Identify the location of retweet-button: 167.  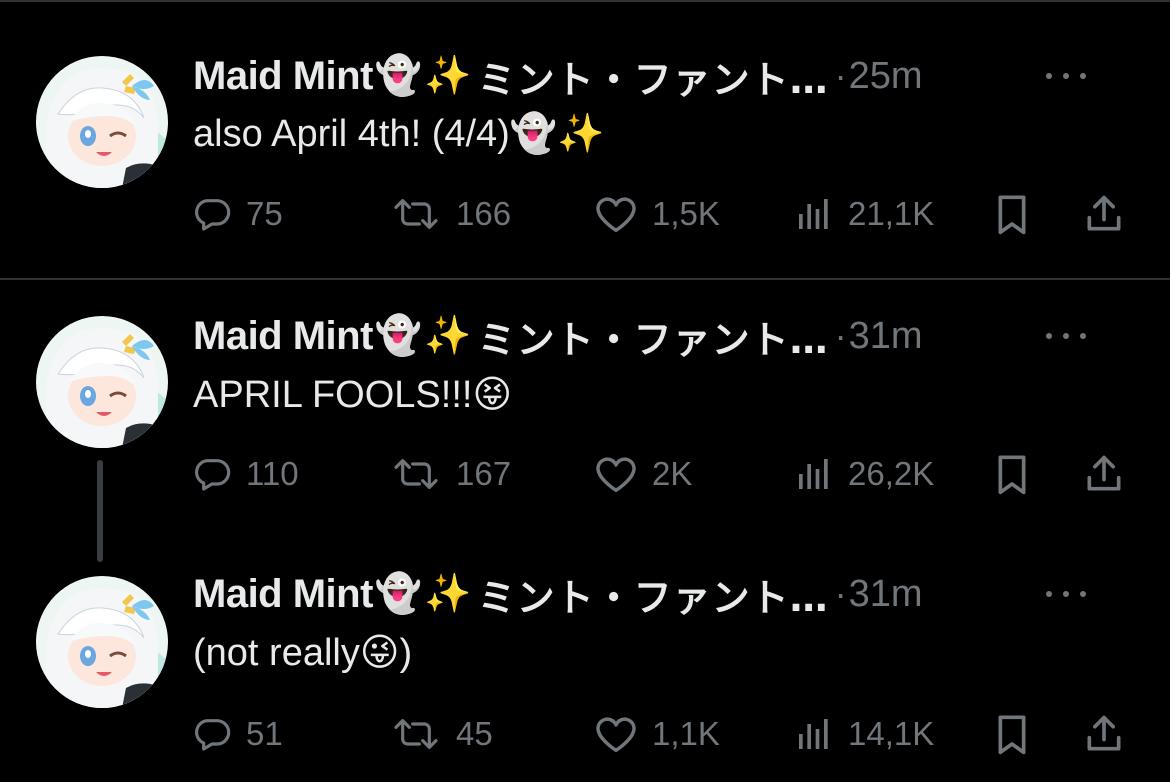
(450, 474).